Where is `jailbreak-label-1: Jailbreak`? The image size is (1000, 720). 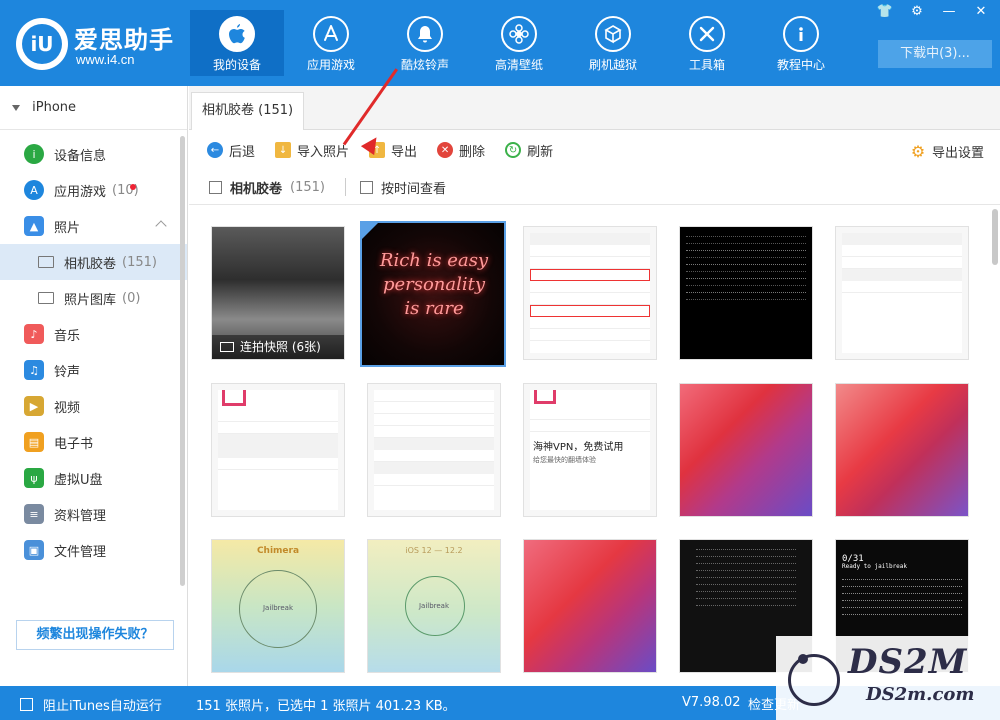
jailbreak-label-1: Jailbreak is located at coordinates (278, 608).